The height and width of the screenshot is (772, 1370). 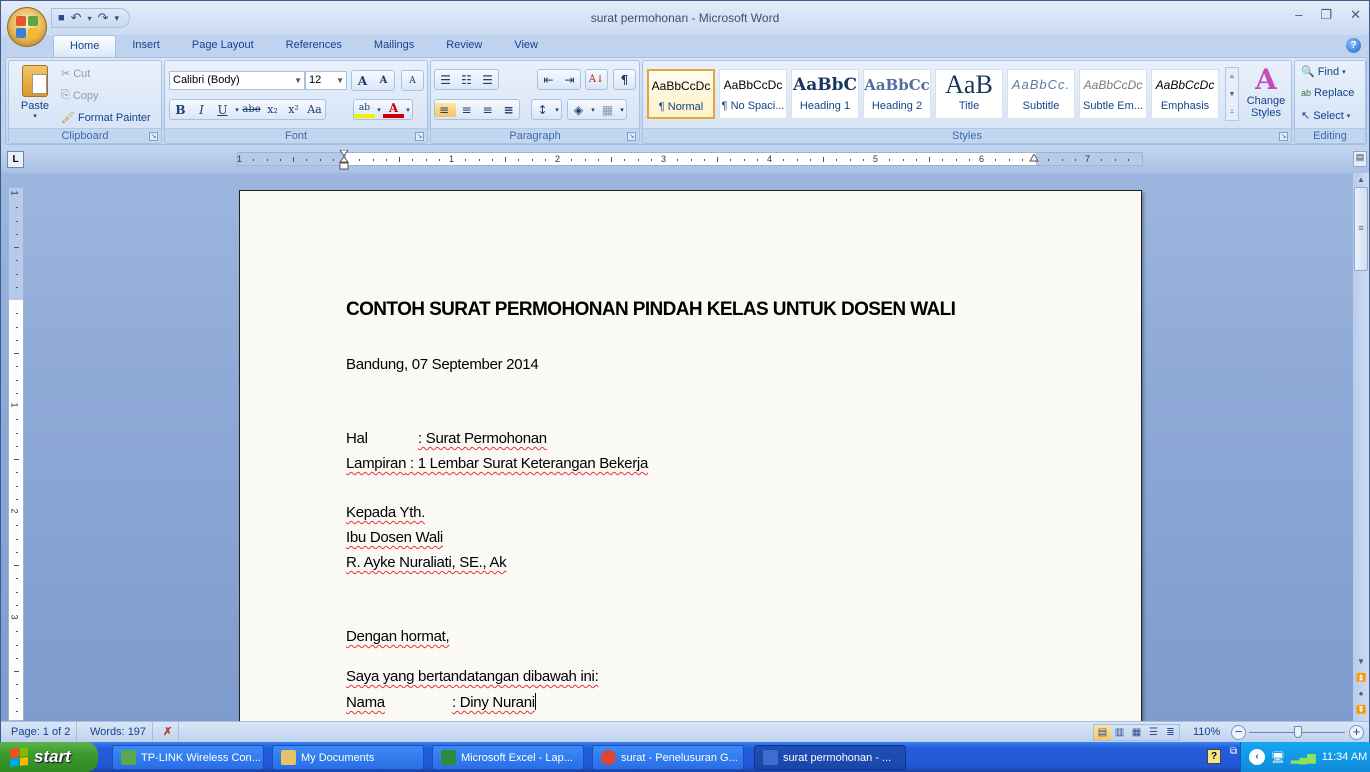 I want to click on chevron-up-icon: ▲, so click(x=1232, y=77).